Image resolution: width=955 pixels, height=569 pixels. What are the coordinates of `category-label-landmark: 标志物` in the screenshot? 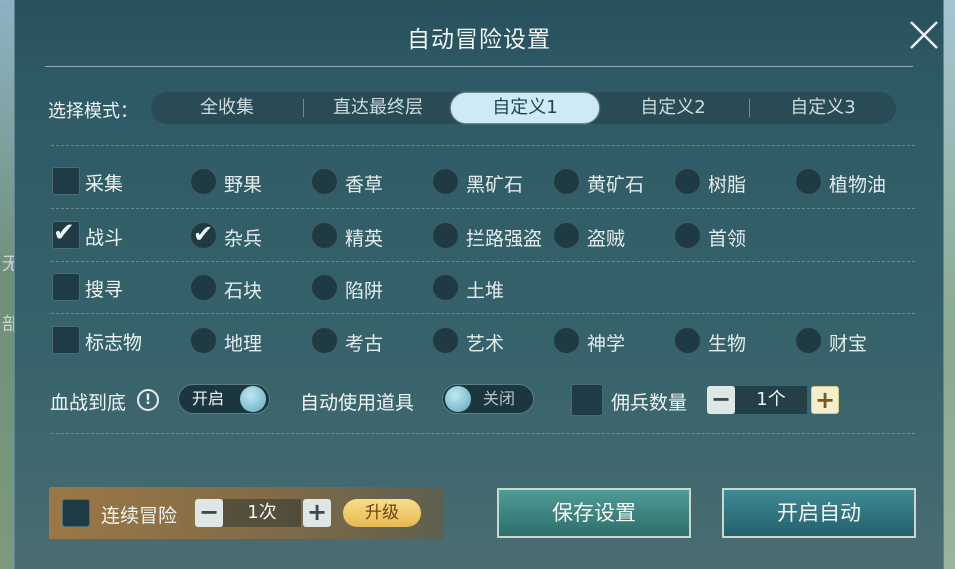 It's located at (114, 343).